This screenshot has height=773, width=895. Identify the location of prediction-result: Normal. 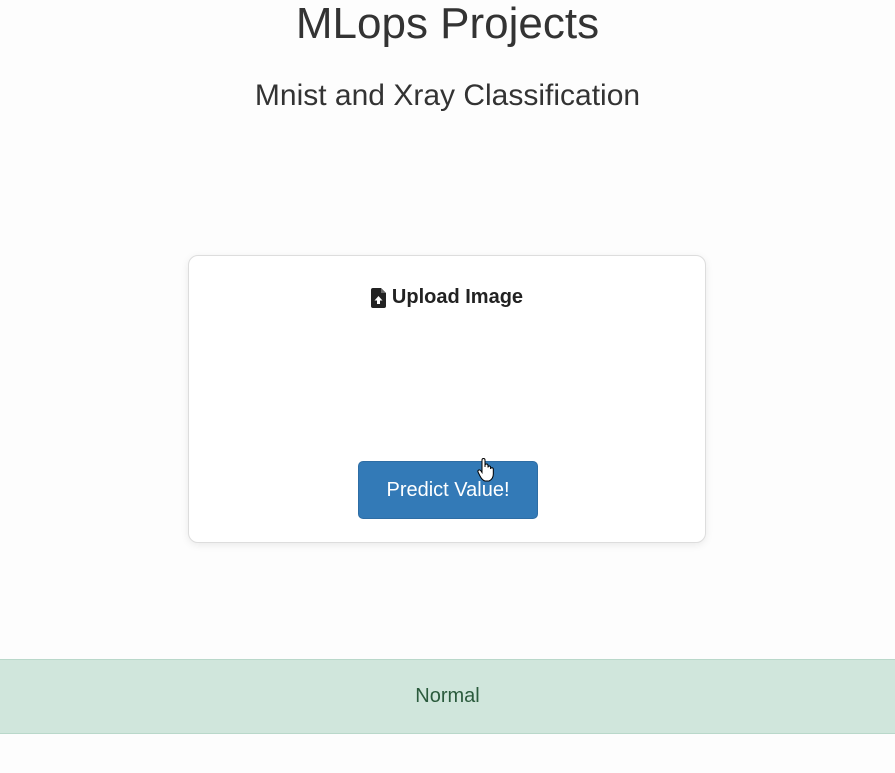
(447, 696).